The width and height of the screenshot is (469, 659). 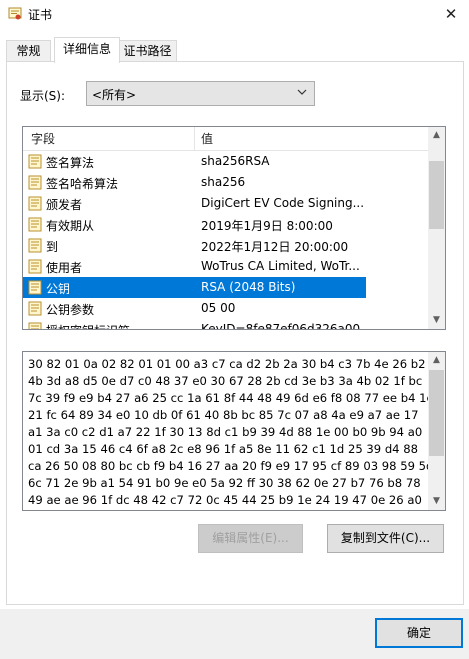 I want to click on tab-details: 详细信息, so click(x=87, y=50).